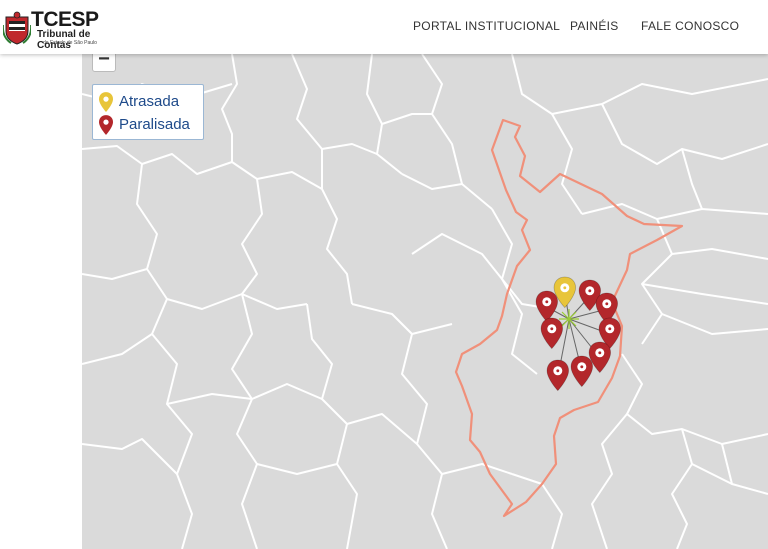 This screenshot has height=549, width=768. Describe the element at coordinates (41, 301) in the screenshot. I see `left-sidebar` at that location.